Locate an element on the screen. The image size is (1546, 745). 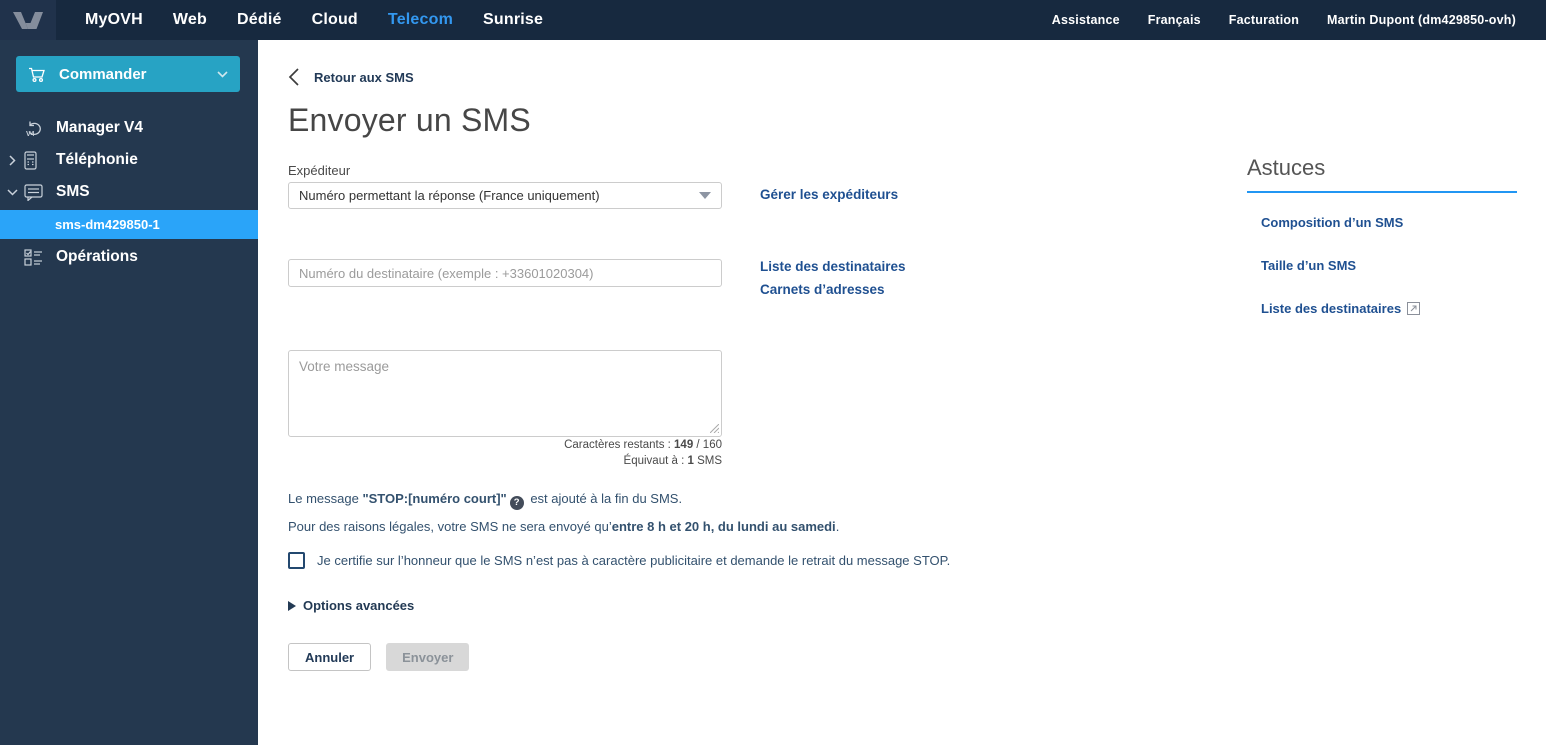
sidebar-item-telephonie: Téléphonie is located at coordinates (129, 160).